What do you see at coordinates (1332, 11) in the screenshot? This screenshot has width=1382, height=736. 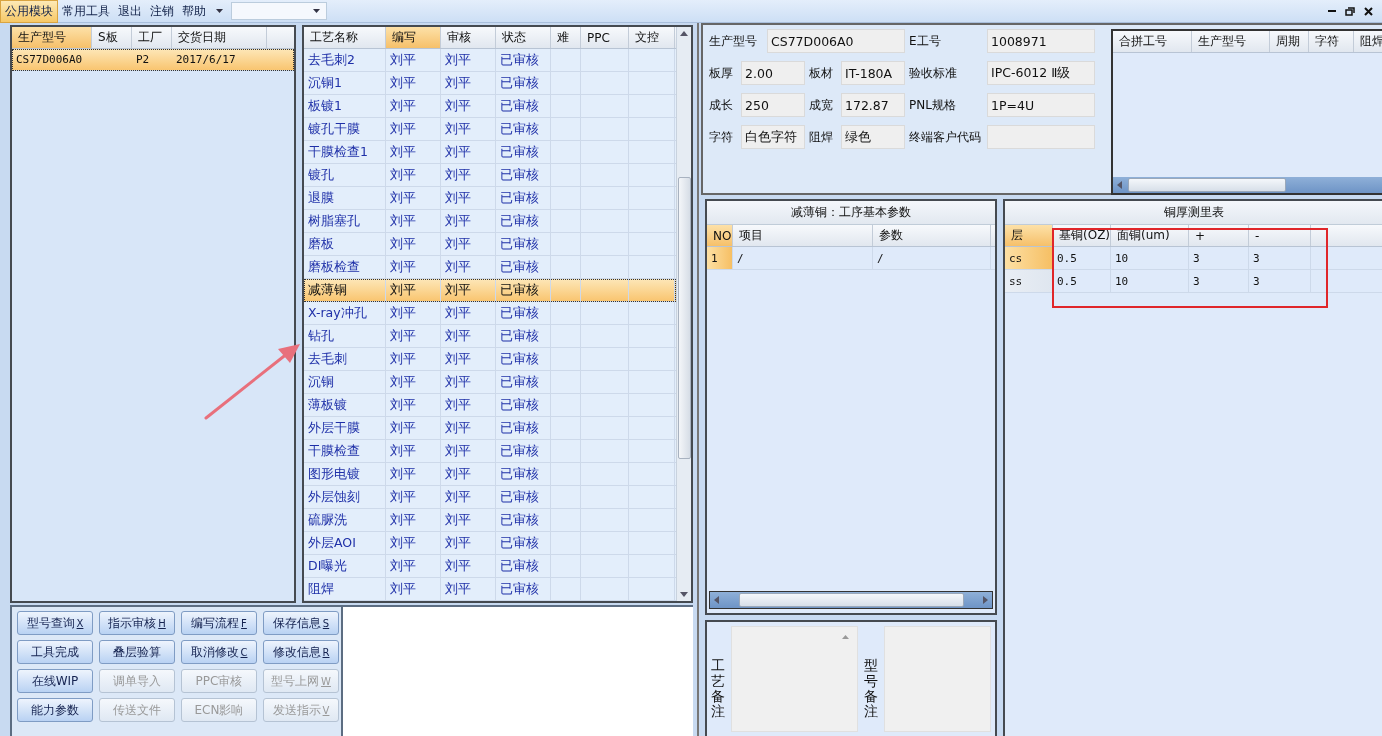 I see `minimize-icon` at bounding box center [1332, 11].